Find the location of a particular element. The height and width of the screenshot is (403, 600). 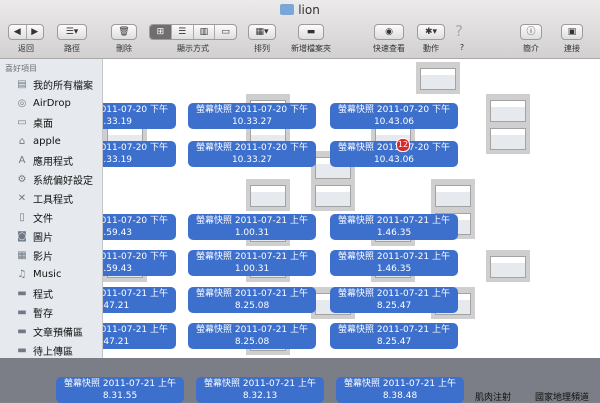

action-label: 動作 is located at coordinates (431, 48).